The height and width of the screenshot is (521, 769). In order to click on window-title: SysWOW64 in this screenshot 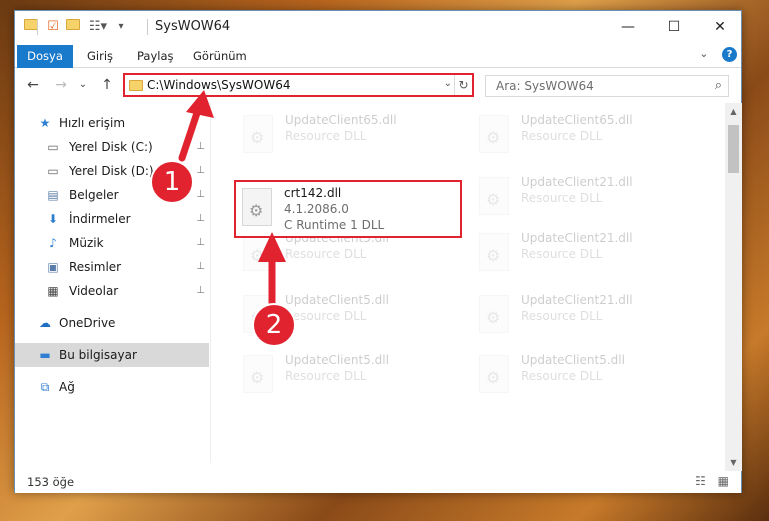, I will do `click(193, 26)`.